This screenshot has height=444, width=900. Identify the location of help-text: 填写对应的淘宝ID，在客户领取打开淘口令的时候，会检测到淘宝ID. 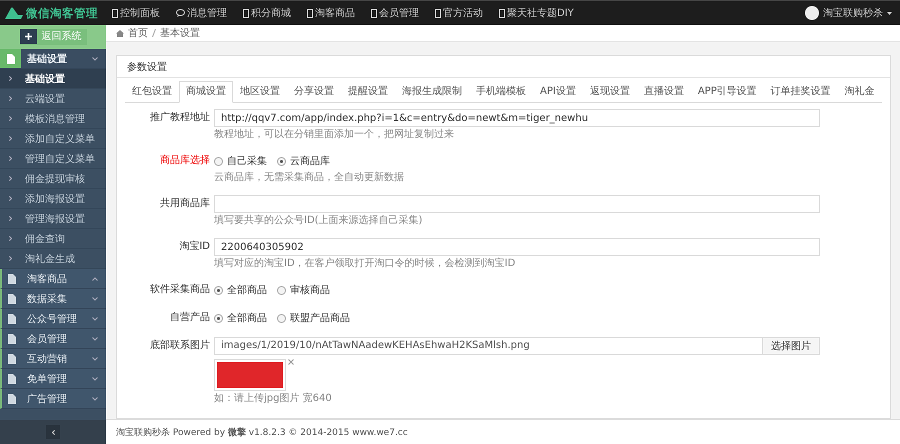
(365, 264).